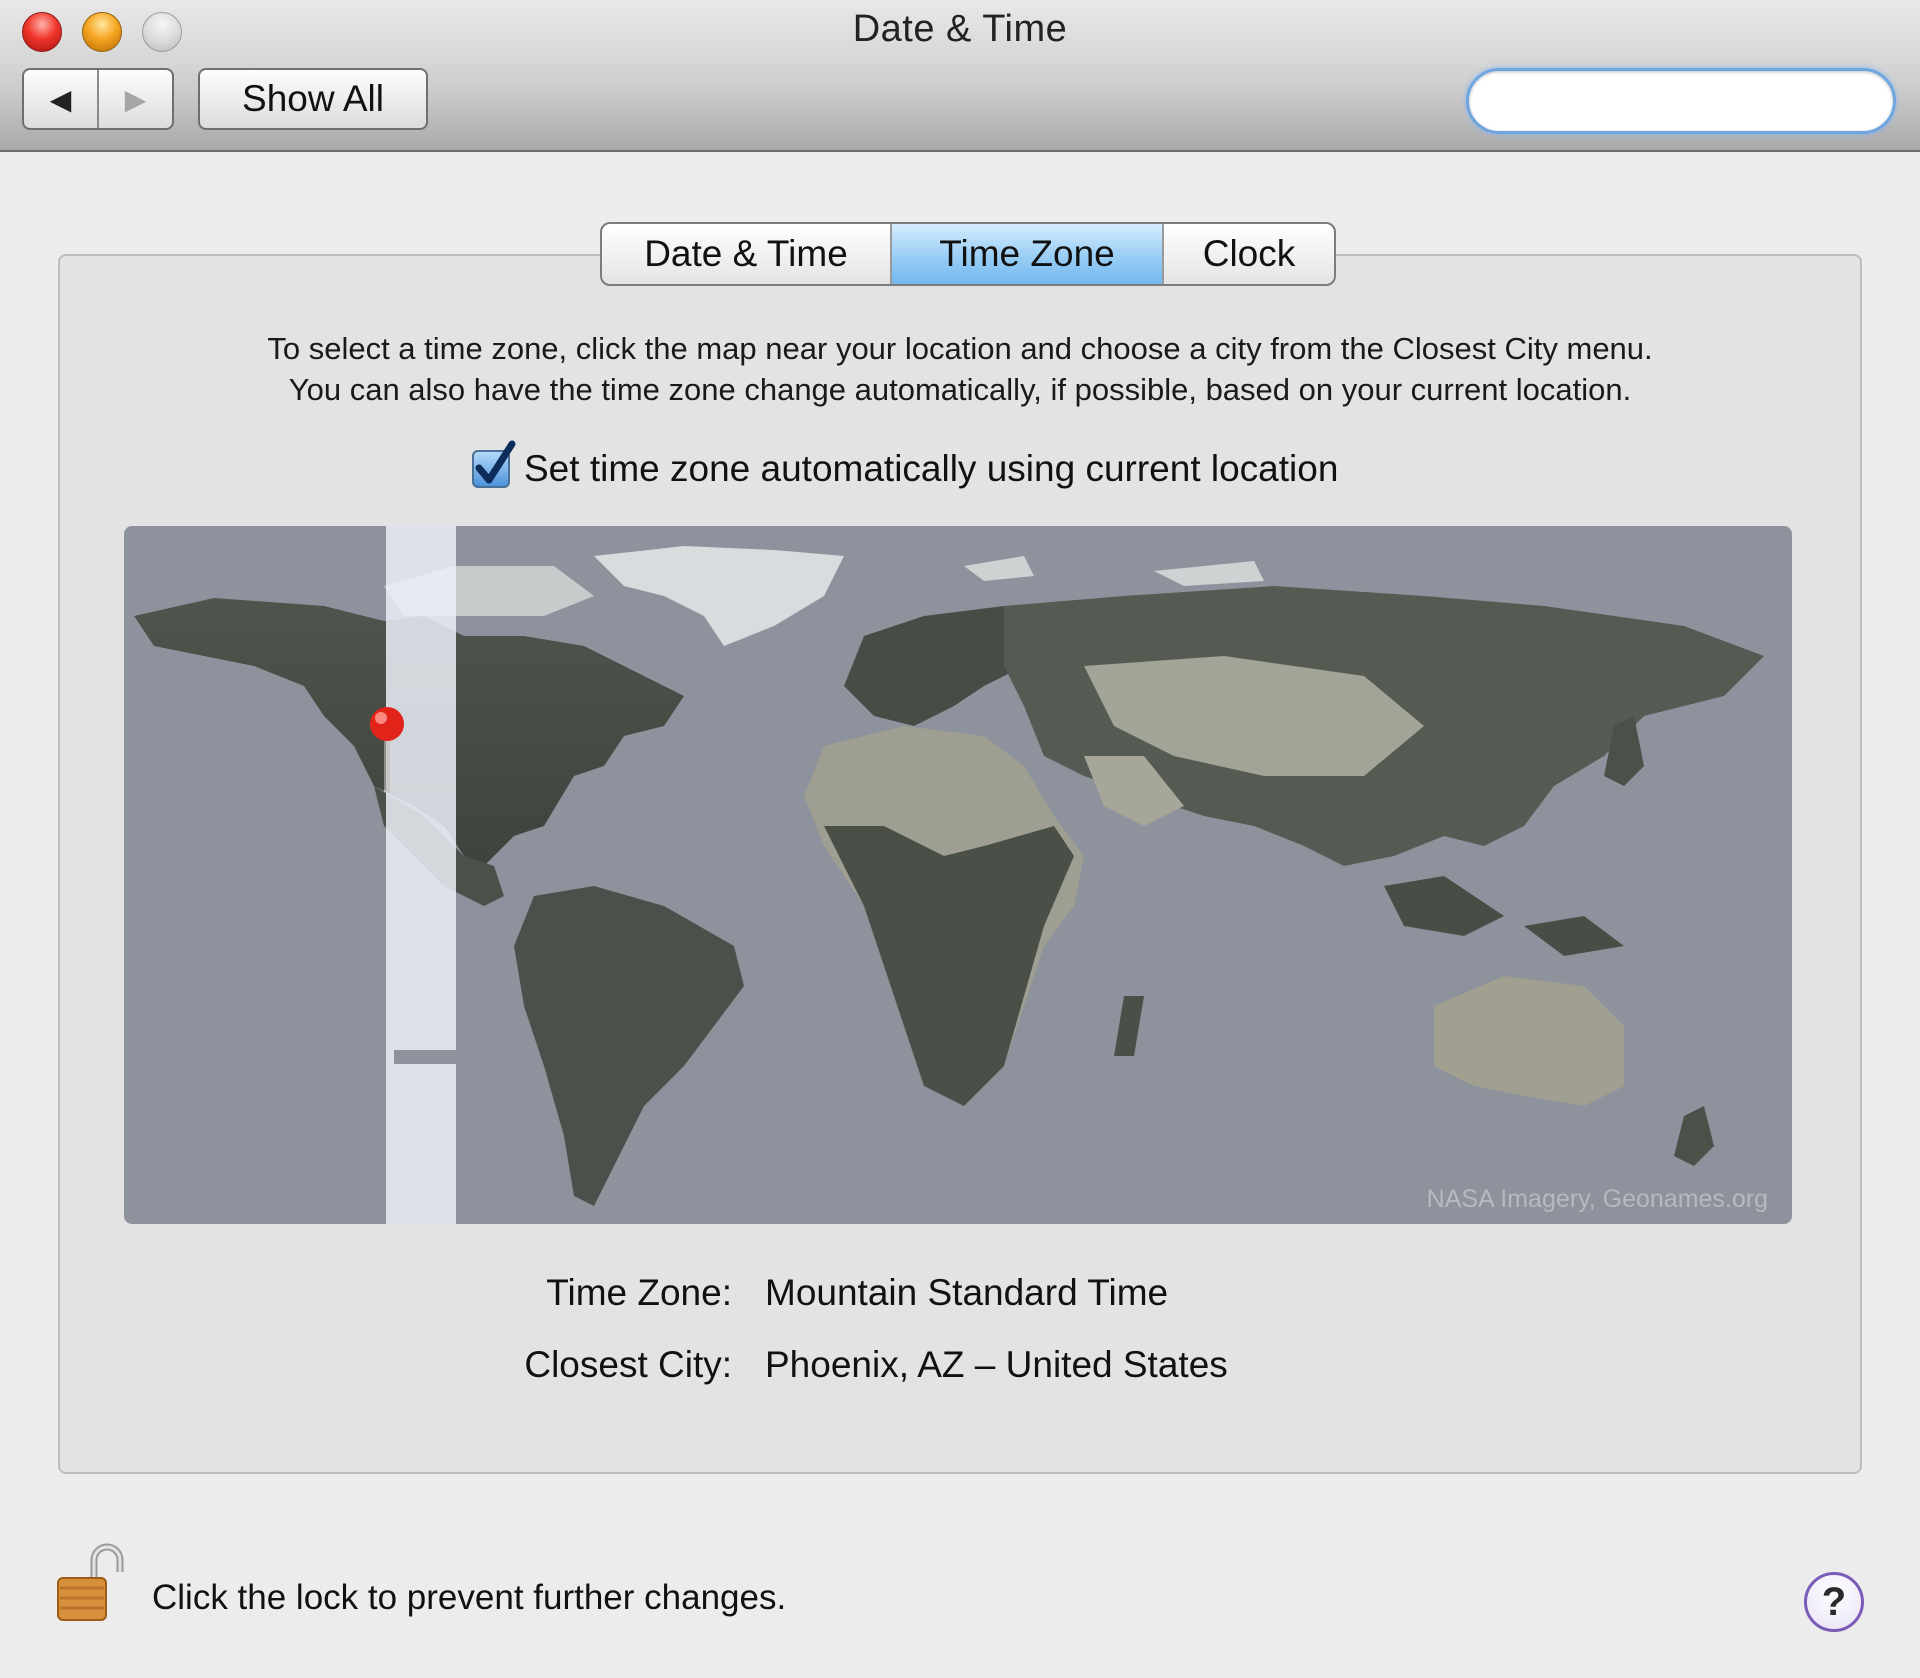 Image resolution: width=1920 pixels, height=1678 pixels. I want to click on help-button: ?, so click(1834, 1602).